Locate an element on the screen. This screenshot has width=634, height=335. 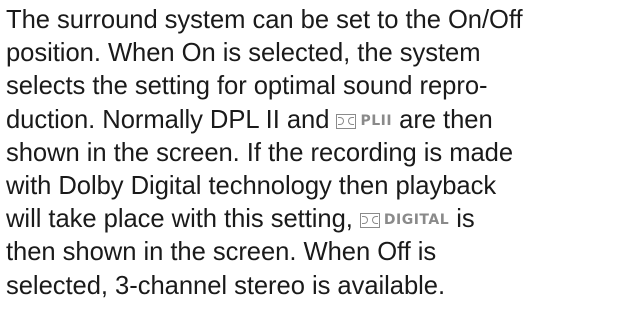
line-7-text-after: is is located at coordinates (462, 219).